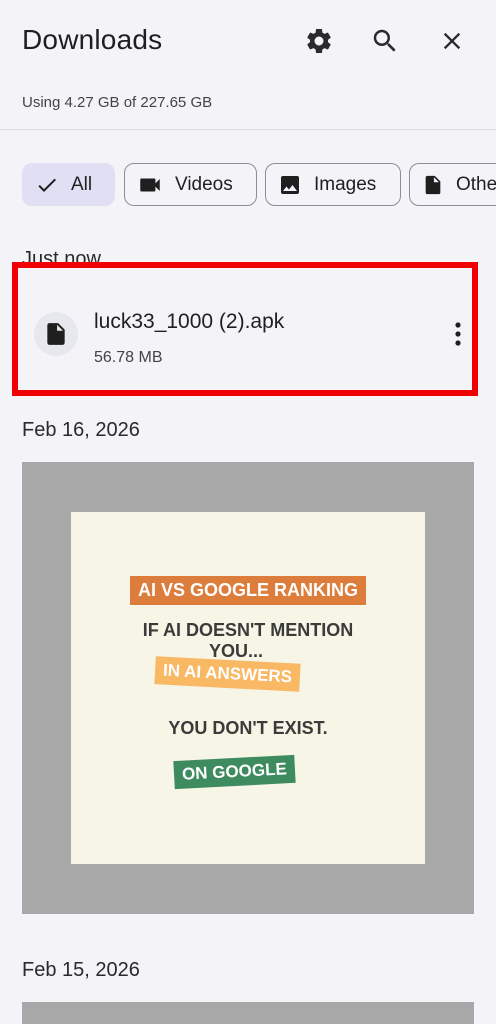 This screenshot has height=1024, width=496. Describe the element at coordinates (345, 184) in the screenshot. I see `filter-chip-label: Images` at that location.